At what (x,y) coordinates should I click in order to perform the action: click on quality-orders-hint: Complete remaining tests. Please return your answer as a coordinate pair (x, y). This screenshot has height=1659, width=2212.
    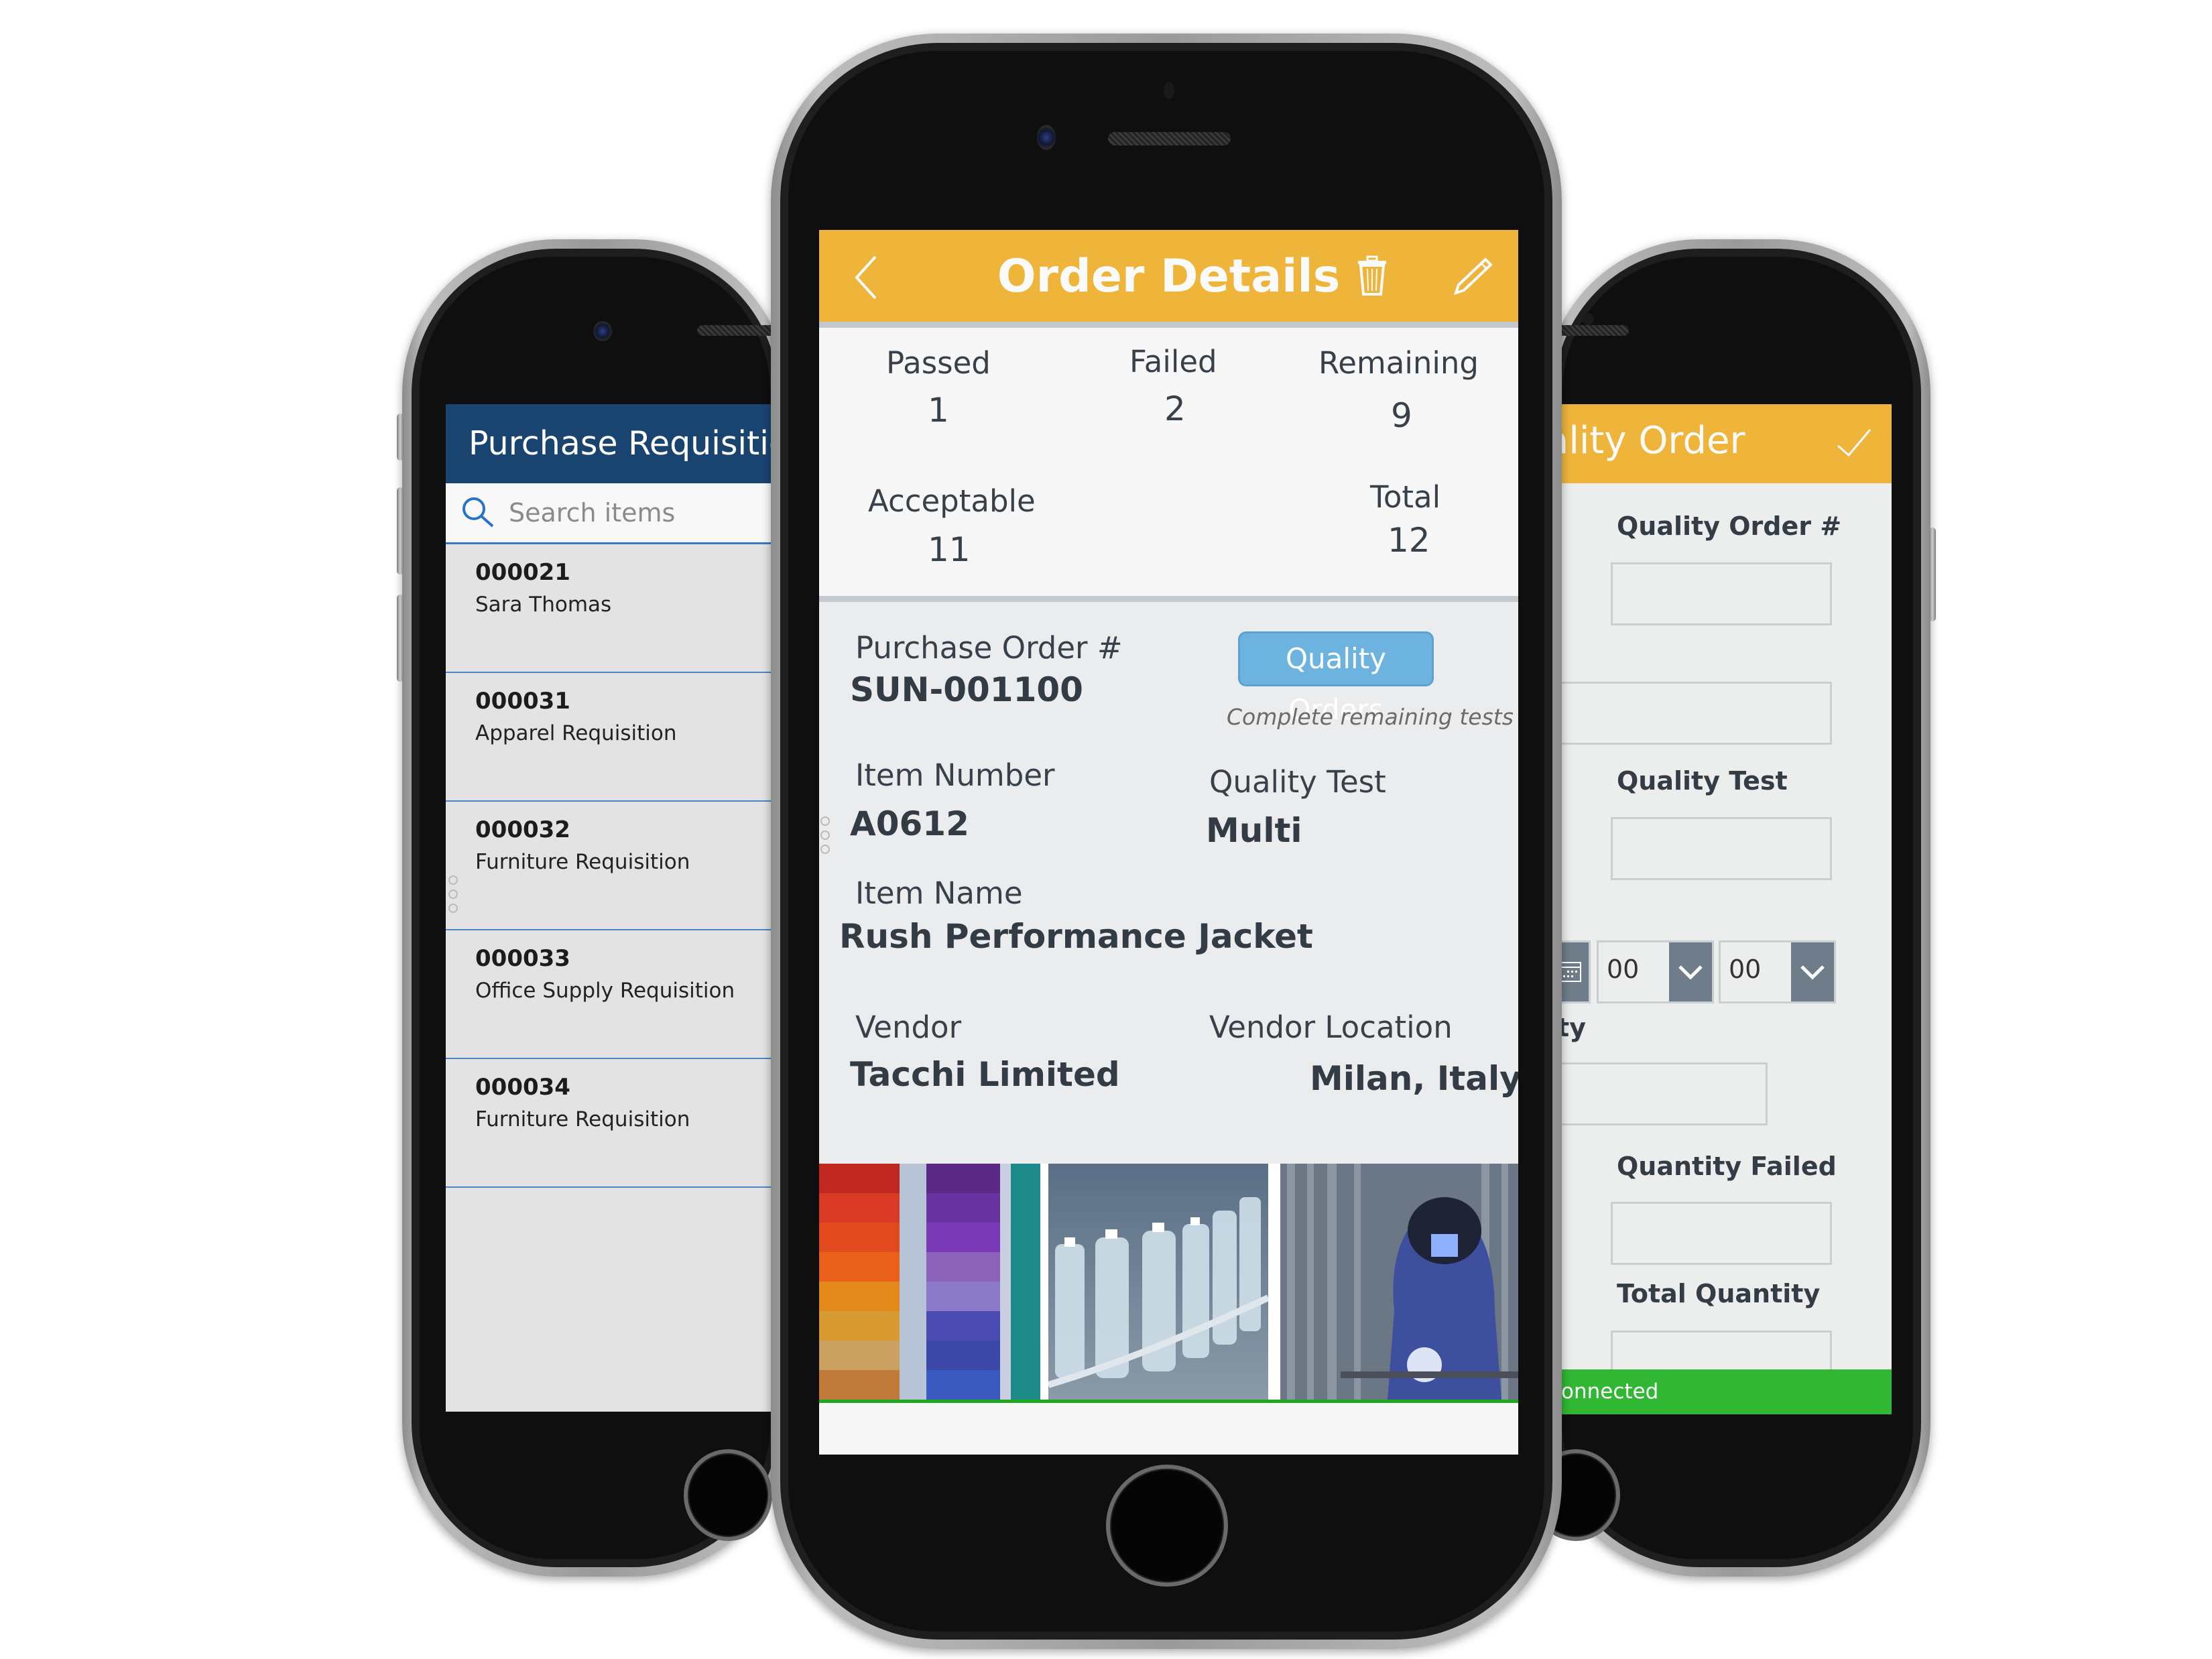
    Looking at the image, I should click on (1370, 717).